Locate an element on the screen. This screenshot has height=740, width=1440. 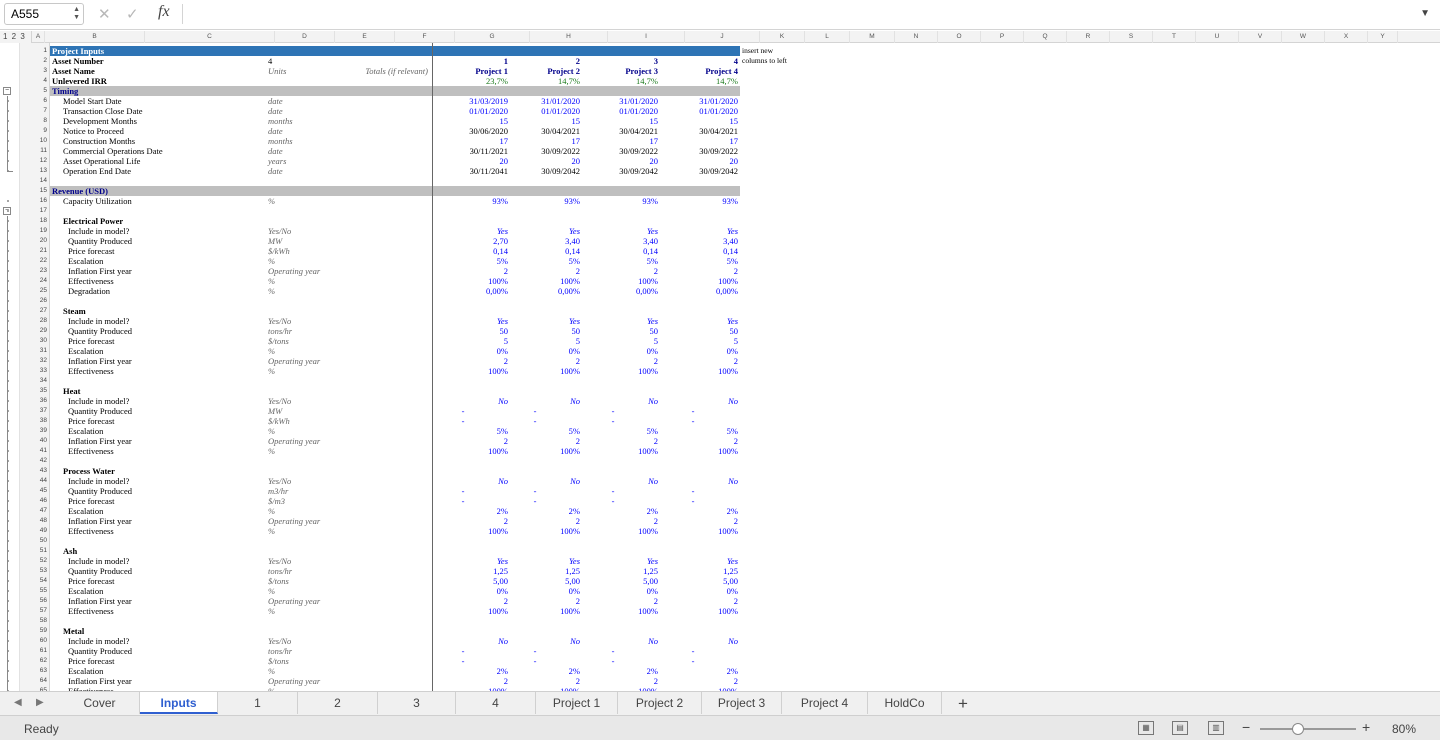
row-number: 3 is located at coordinates (34, 71).